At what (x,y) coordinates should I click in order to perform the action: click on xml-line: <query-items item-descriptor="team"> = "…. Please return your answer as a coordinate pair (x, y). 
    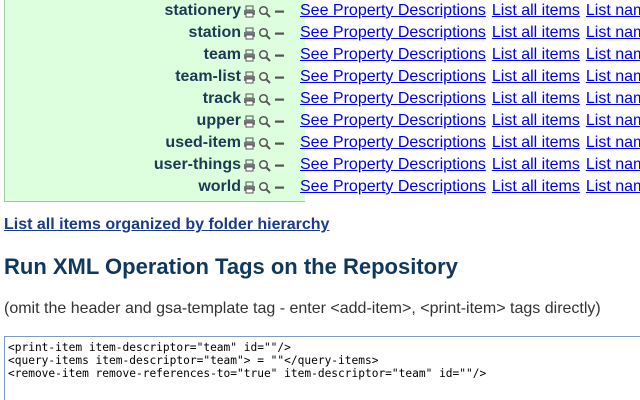
    Looking at the image, I should click on (193, 360).